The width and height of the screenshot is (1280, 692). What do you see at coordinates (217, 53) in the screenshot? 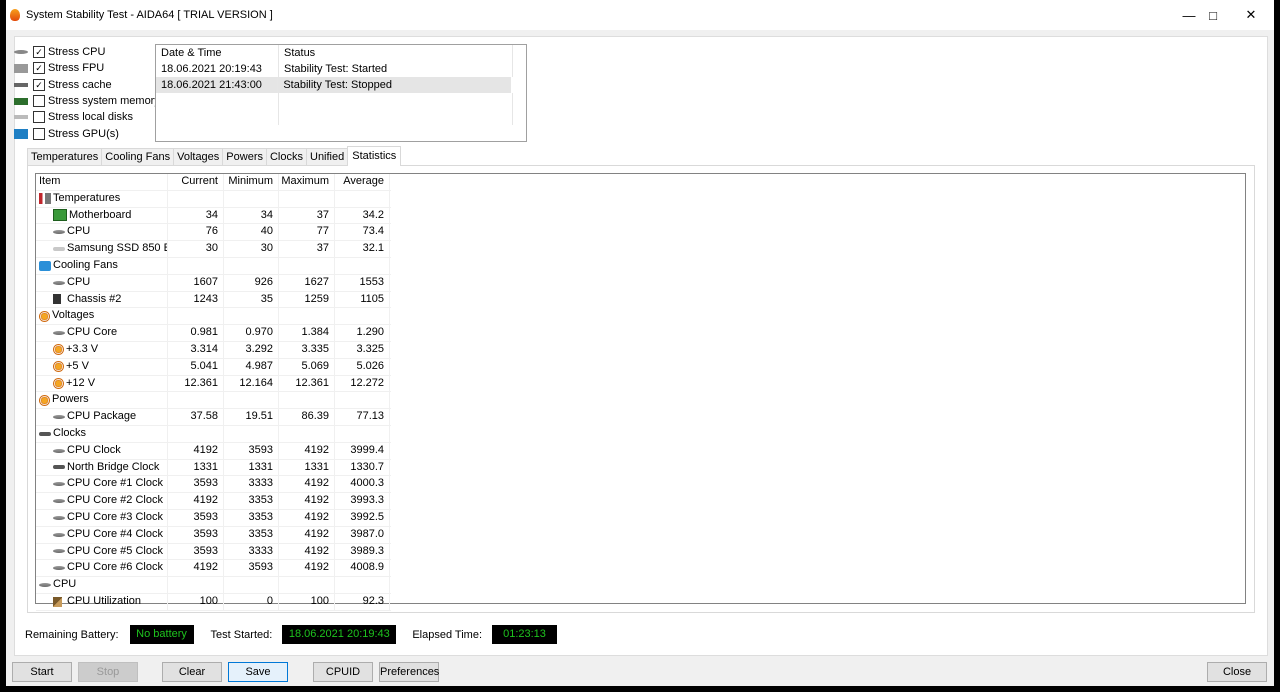
I see `log-header-datetime: Date & Time` at bounding box center [217, 53].